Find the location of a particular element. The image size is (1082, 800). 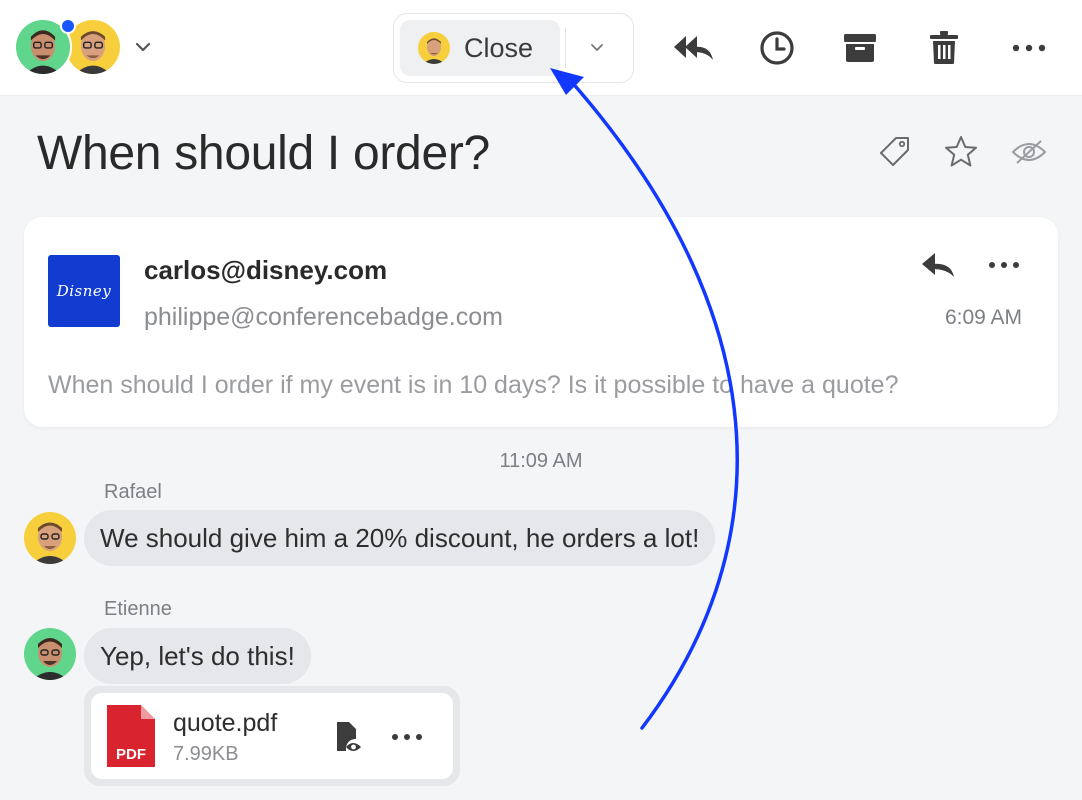

archive-icon is located at coordinates (860, 48).